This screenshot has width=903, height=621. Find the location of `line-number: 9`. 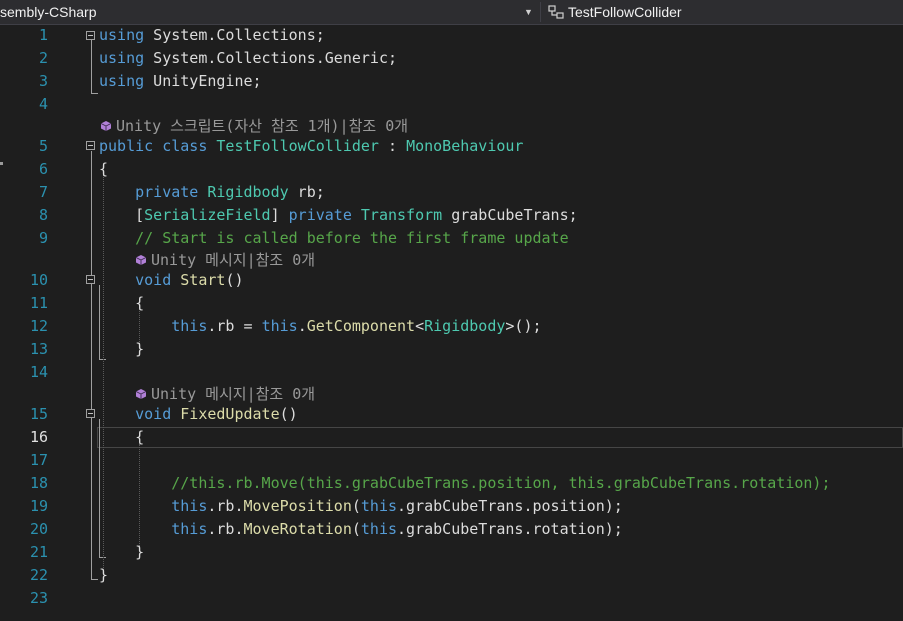

line-number: 9 is located at coordinates (43, 238).